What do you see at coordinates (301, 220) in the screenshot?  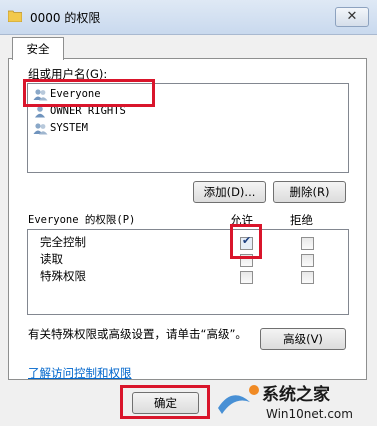 I see `deny-header: 拒绝` at bounding box center [301, 220].